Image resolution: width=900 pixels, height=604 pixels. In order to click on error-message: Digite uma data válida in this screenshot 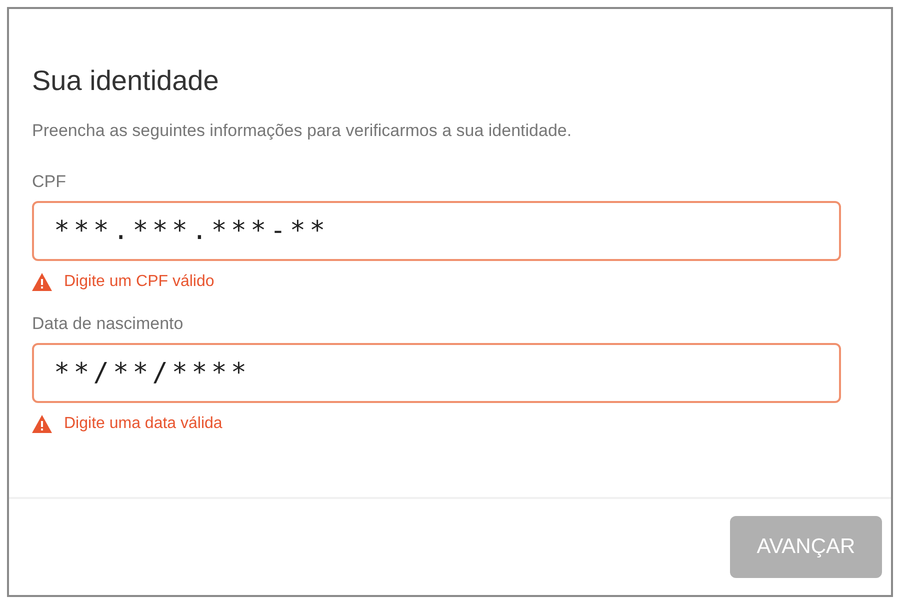, I will do `click(143, 424)`.